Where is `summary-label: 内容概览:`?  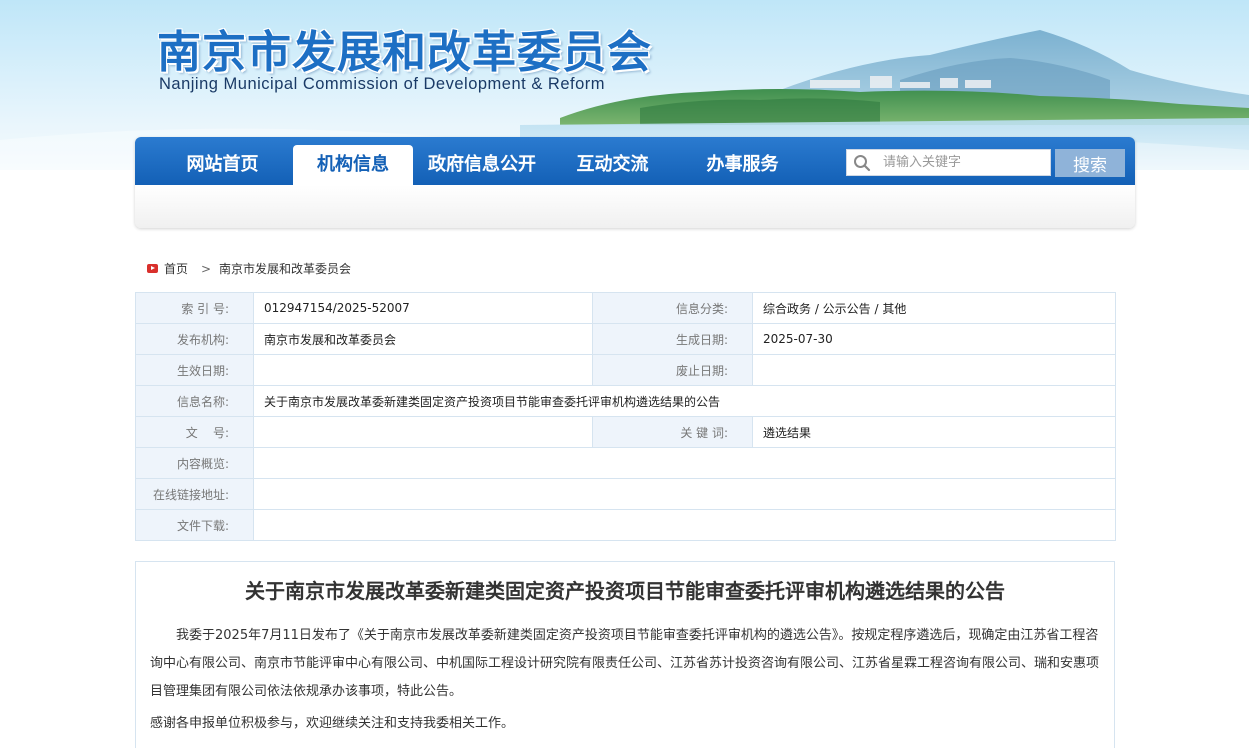
summary-label: 内容概览: is located at coordinates (194, 463).